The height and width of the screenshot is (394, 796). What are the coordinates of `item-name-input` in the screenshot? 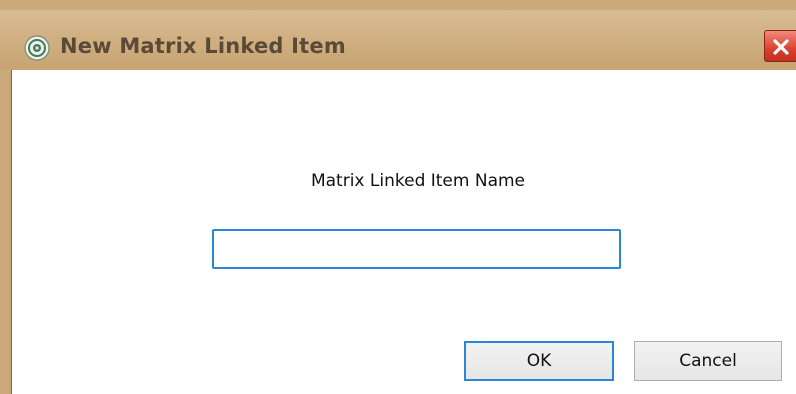 It's located at (416, 249).